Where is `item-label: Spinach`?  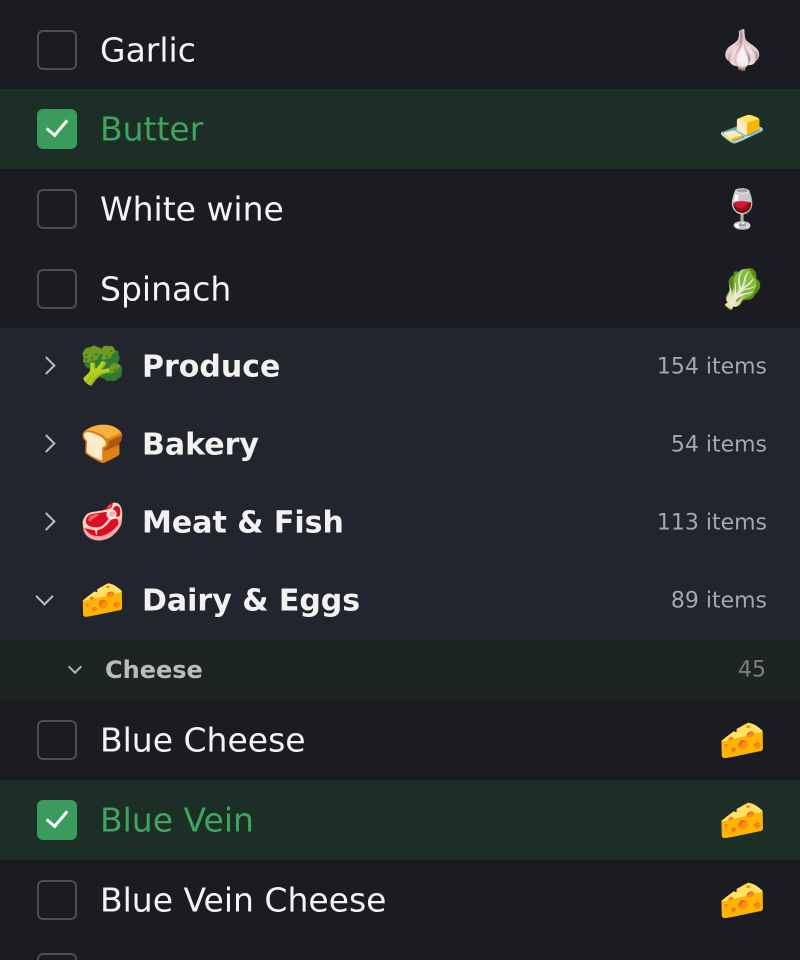
item-label: Spinach is located at coordinates (166, 289).